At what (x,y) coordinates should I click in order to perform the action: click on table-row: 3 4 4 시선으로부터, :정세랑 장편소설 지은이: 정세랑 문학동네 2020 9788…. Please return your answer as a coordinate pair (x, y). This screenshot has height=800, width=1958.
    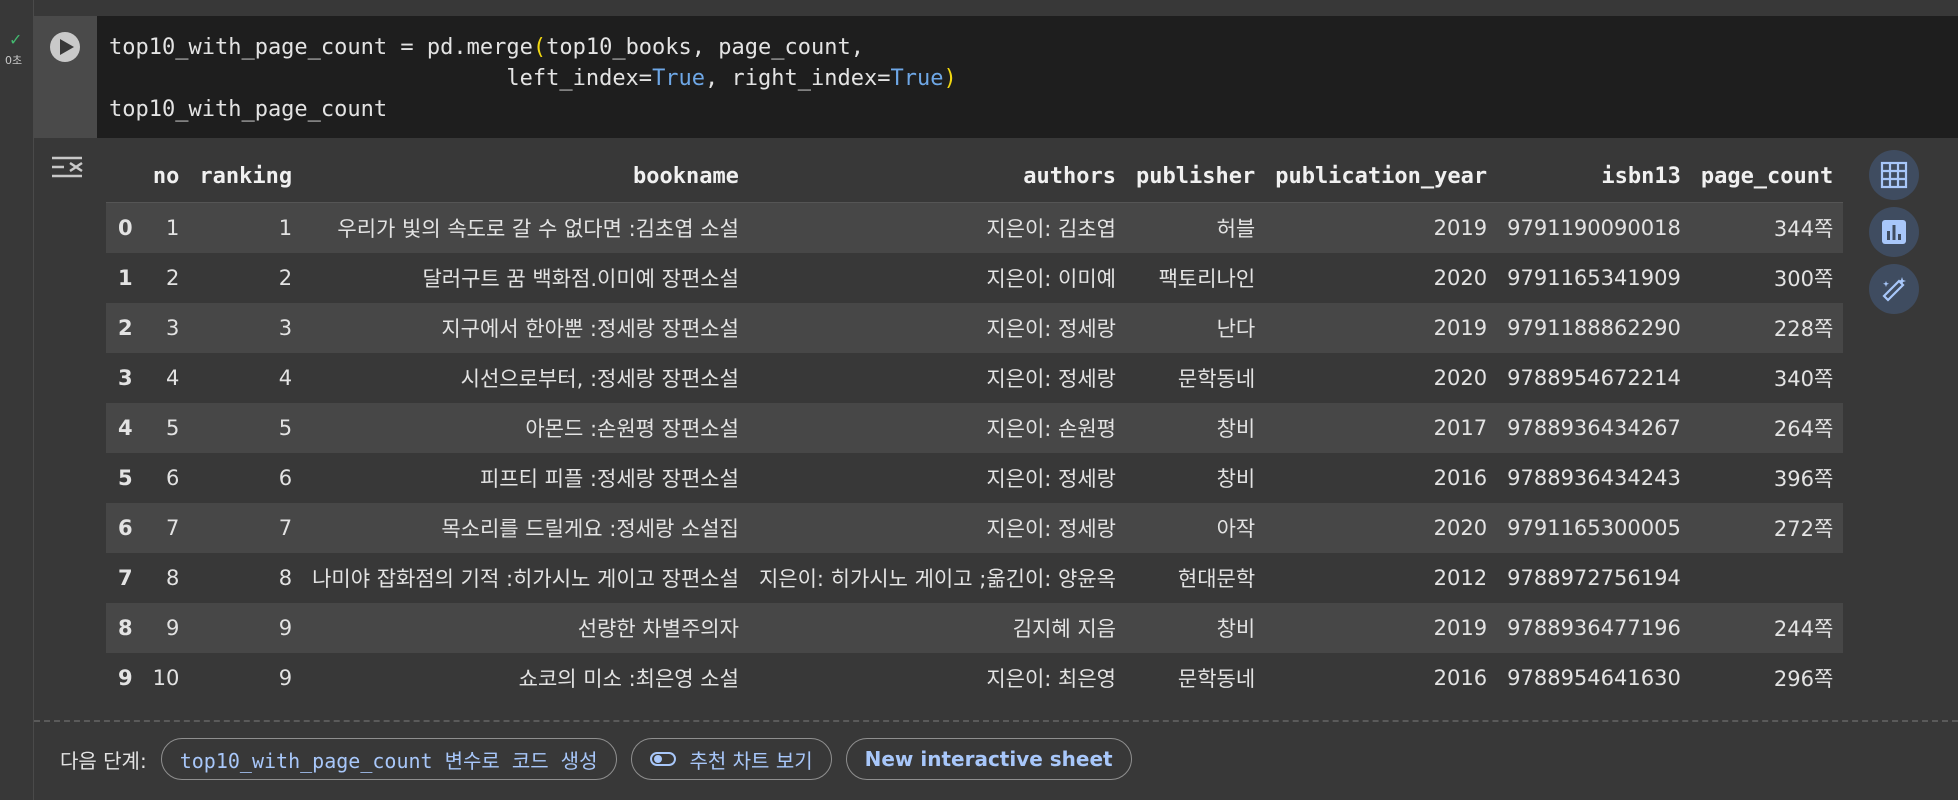
    Looking at the image, I should click on (975, 377).